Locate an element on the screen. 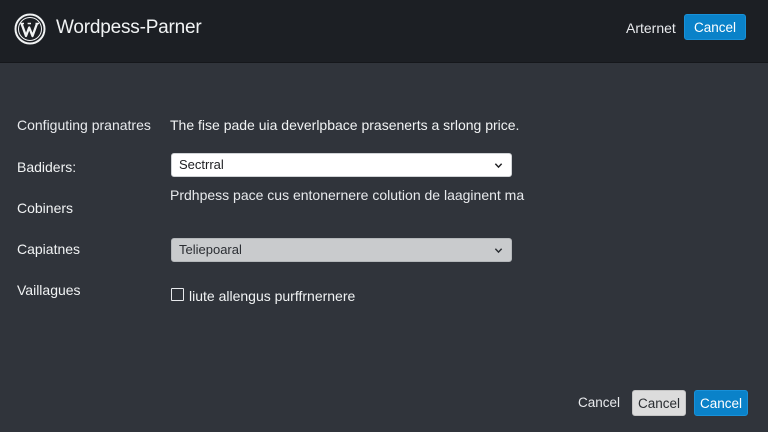  field-label-cobiners: Cobiners is located at coordinates (45, 208).